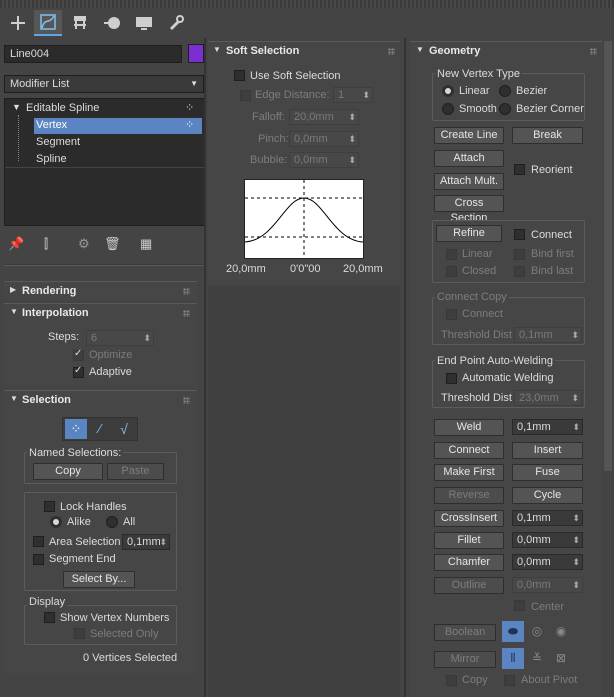  What do you see at coordinates (100, 290) in the screenshot?
I see `rendering-rollout: ▶ Rendering` at bounding box center [100, 290].